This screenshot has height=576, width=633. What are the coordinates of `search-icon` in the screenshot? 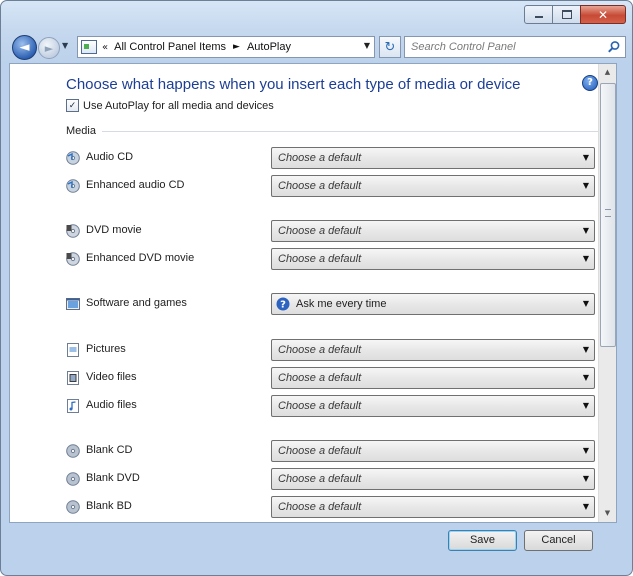 It's located at (614, 47).